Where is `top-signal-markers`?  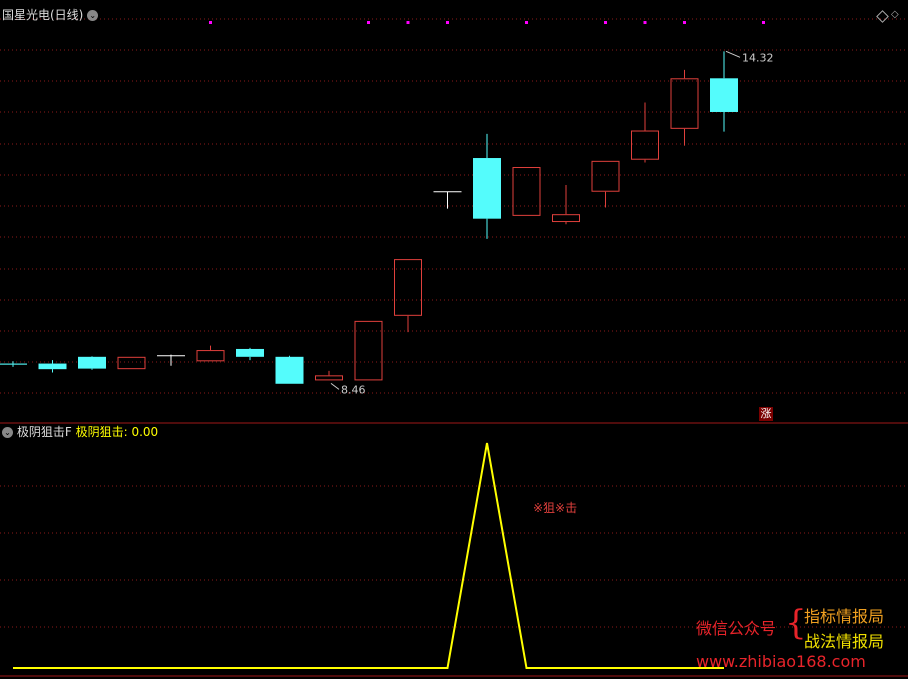
top-signal-markers is located at coordinates (487, 22).